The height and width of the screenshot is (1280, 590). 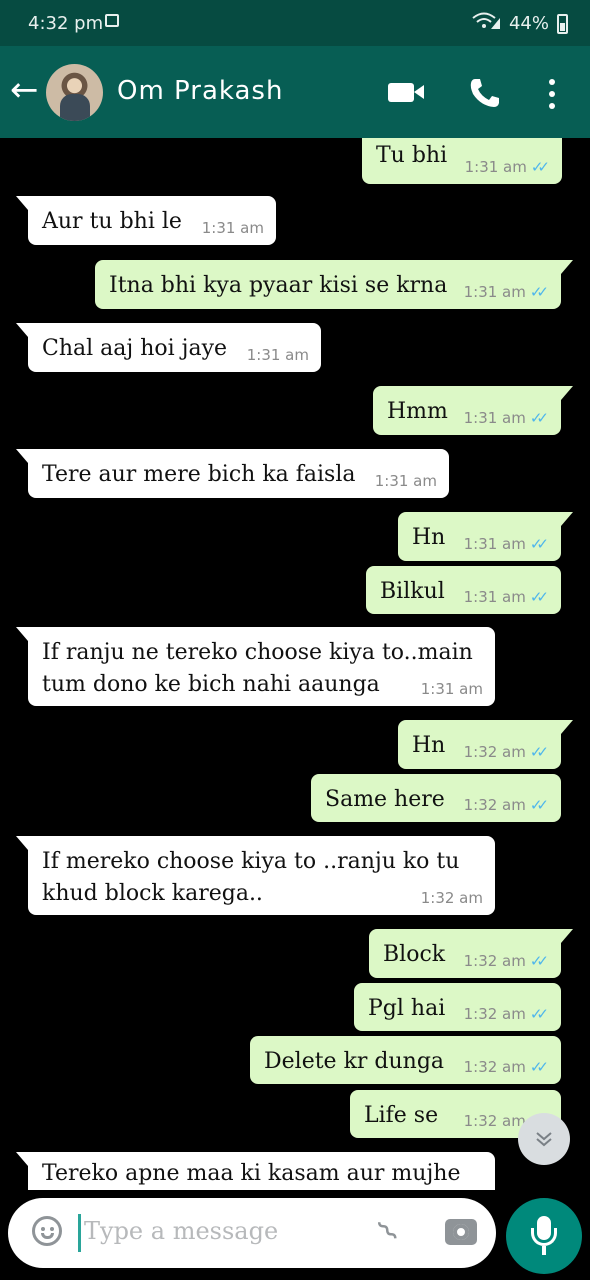 I want to click on message-text: Pgl hai, so click(x=407, y=1008).